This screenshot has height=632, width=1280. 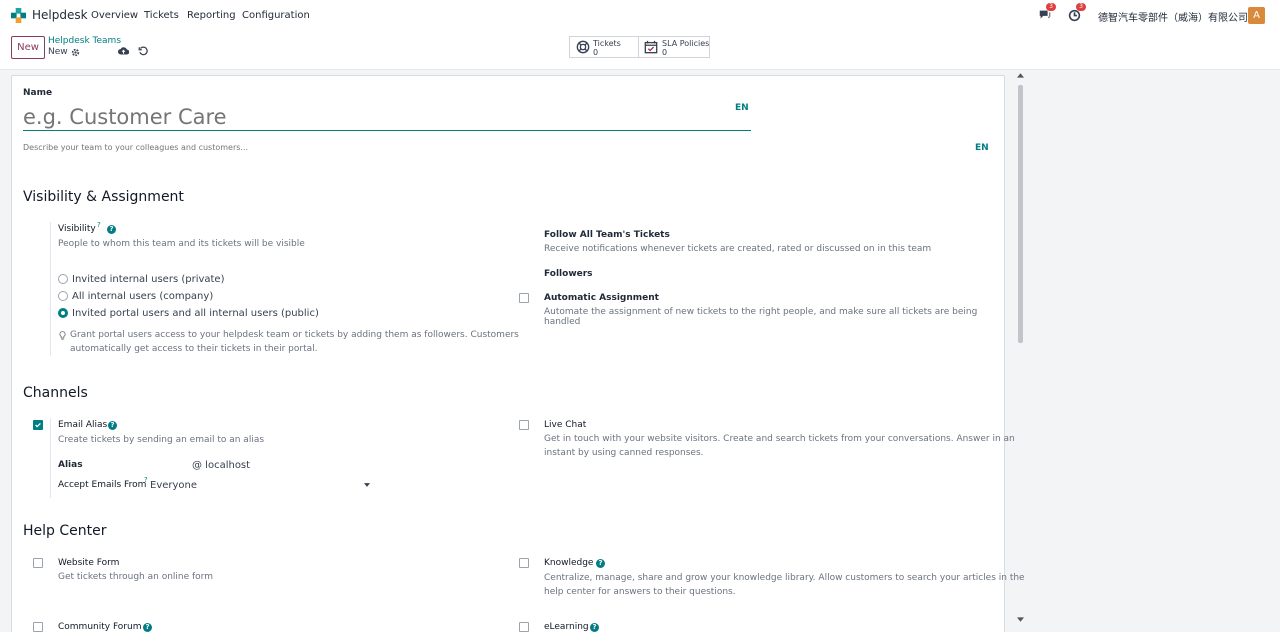 What do you see at coordinates (111, 229) in the screenshot?
I see `visibility-help-icon: ?` at bounding box center [111, 229].